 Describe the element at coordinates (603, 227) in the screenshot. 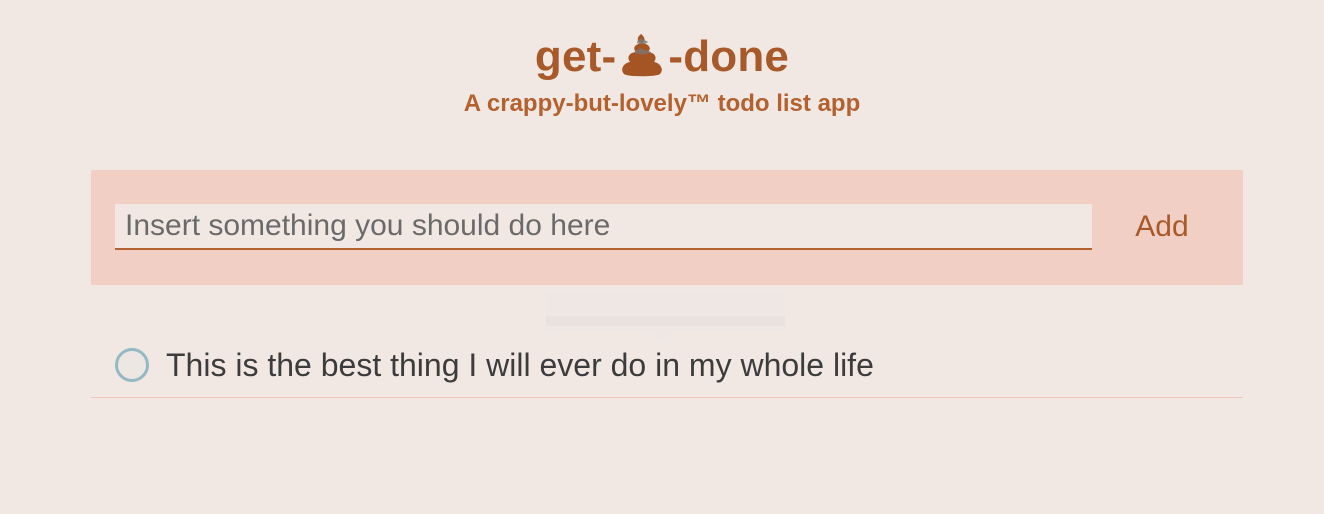

I see `todo-input` at that location.